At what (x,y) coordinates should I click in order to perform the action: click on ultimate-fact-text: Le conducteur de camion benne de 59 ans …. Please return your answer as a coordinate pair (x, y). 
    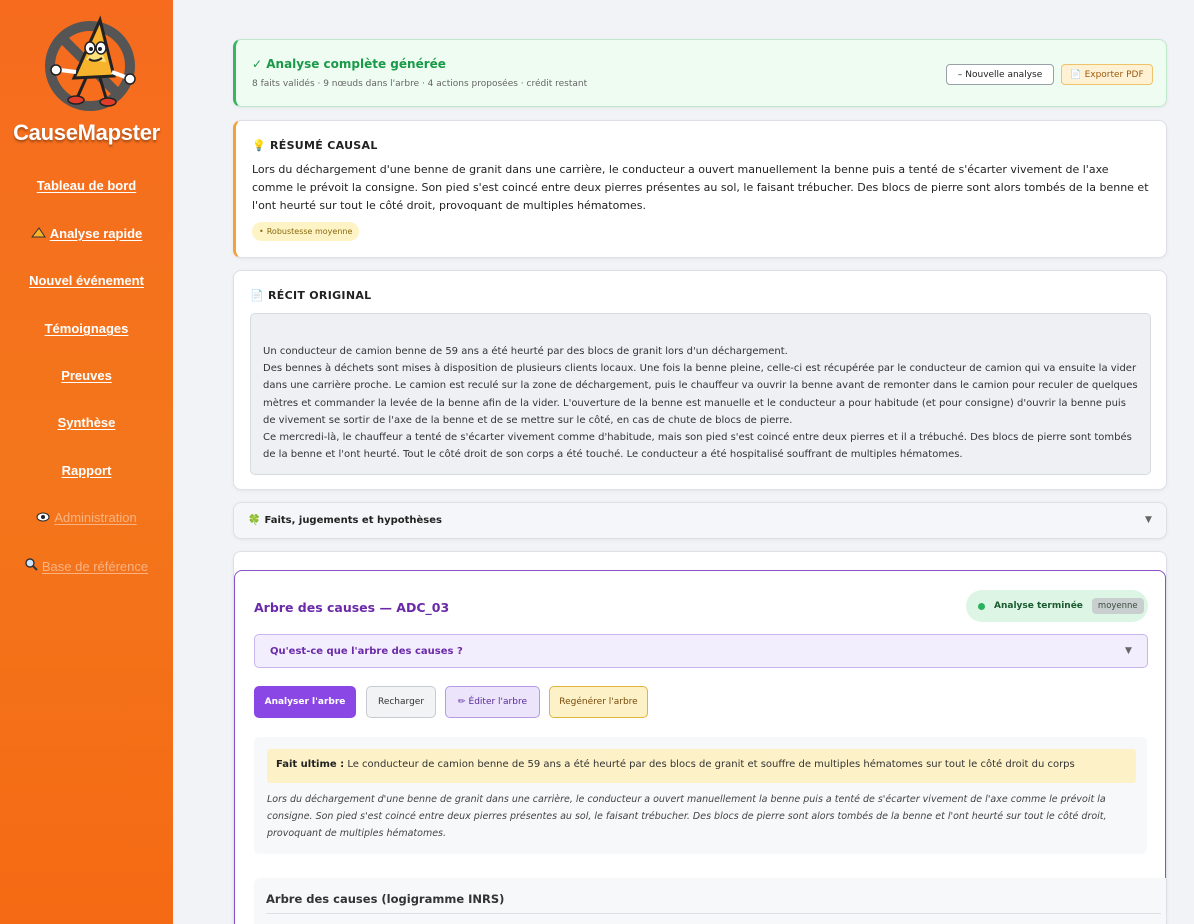
    Looking at the image, I should click on (711, 764).